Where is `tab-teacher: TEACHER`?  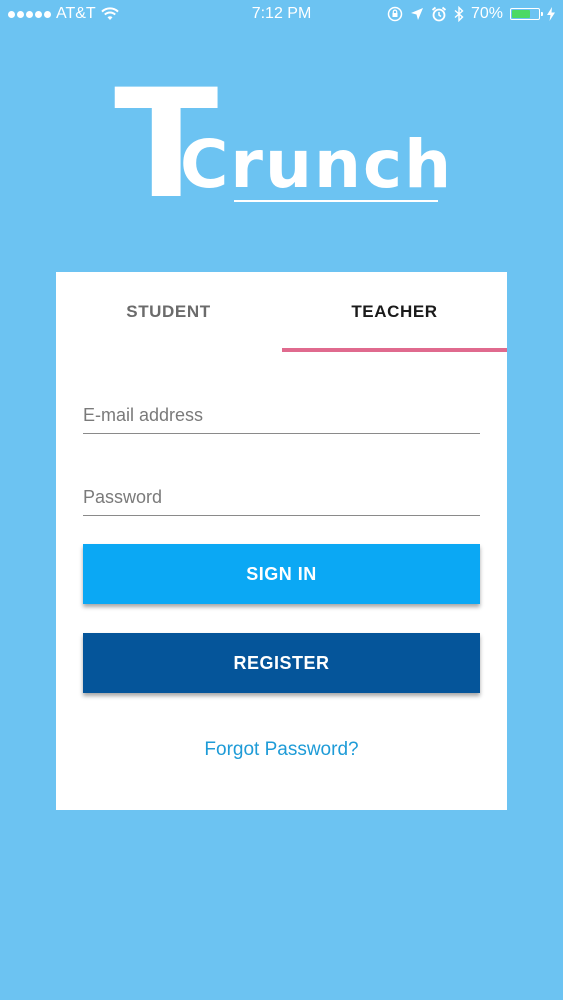
tab-teacher: TEACHER is located at coordinates (394, 312).